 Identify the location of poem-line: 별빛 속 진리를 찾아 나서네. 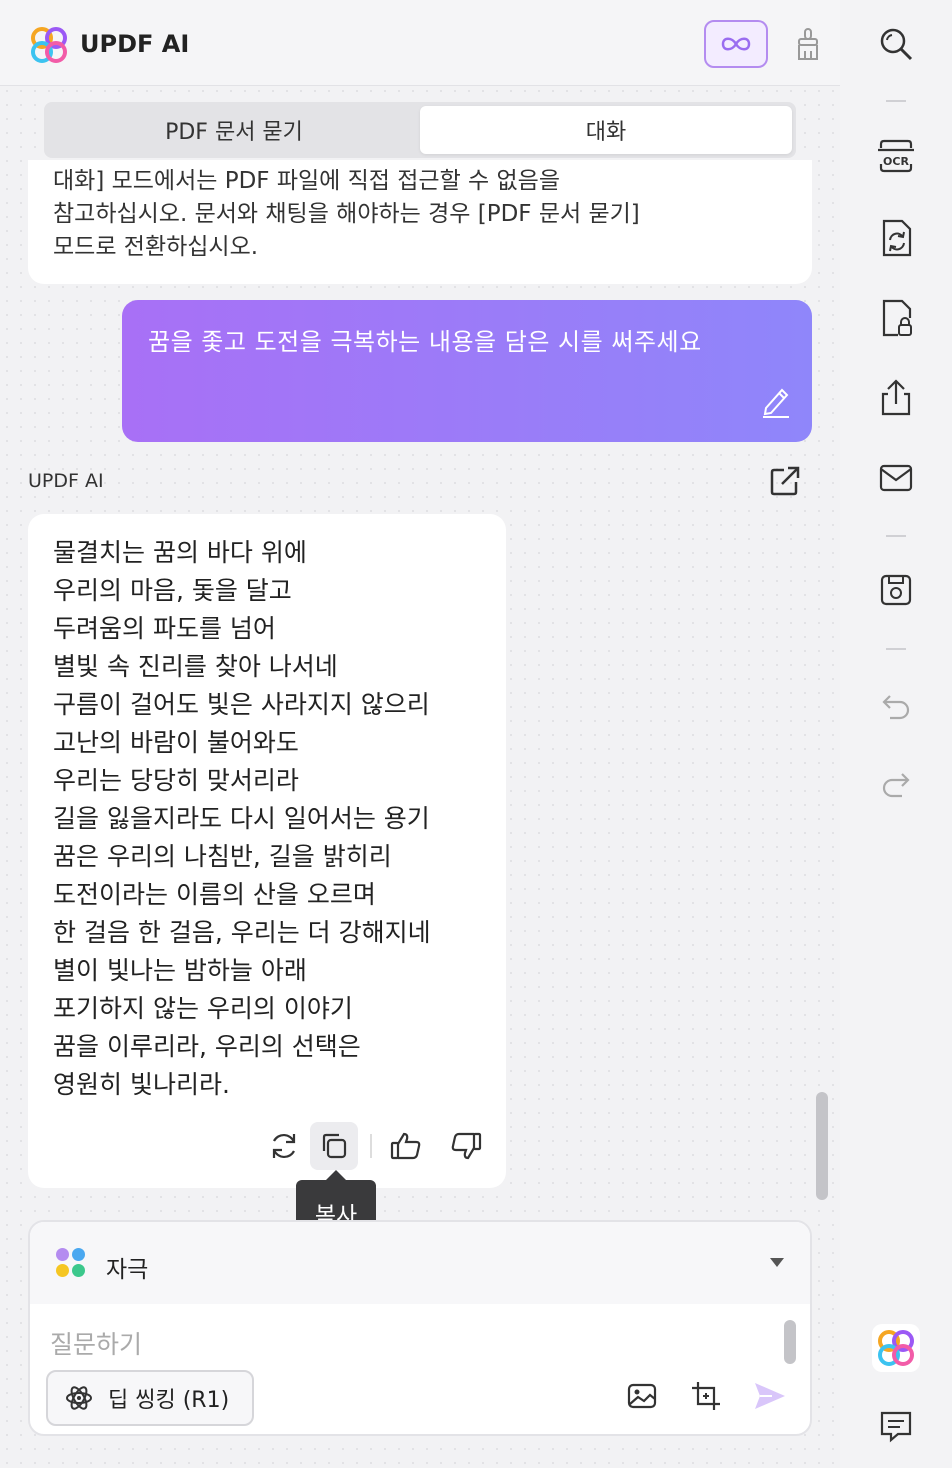
(195, 666).